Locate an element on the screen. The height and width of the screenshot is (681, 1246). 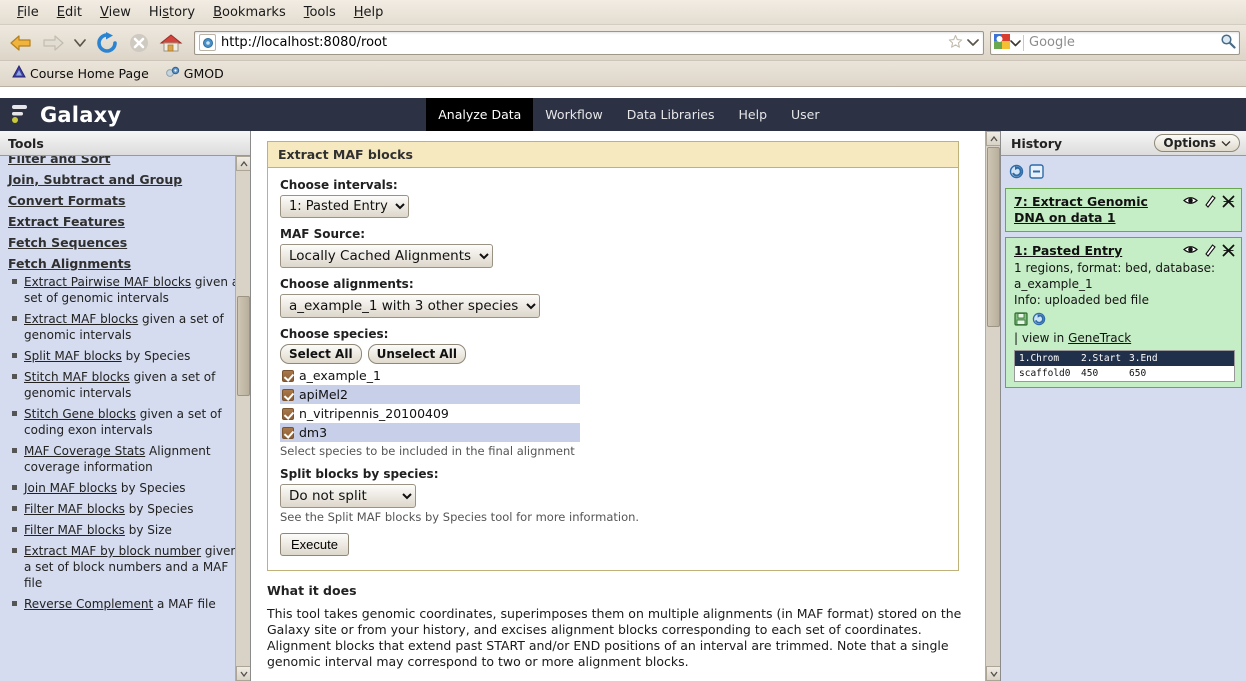
search-bar: Google is located at coordinates (1115, 42).